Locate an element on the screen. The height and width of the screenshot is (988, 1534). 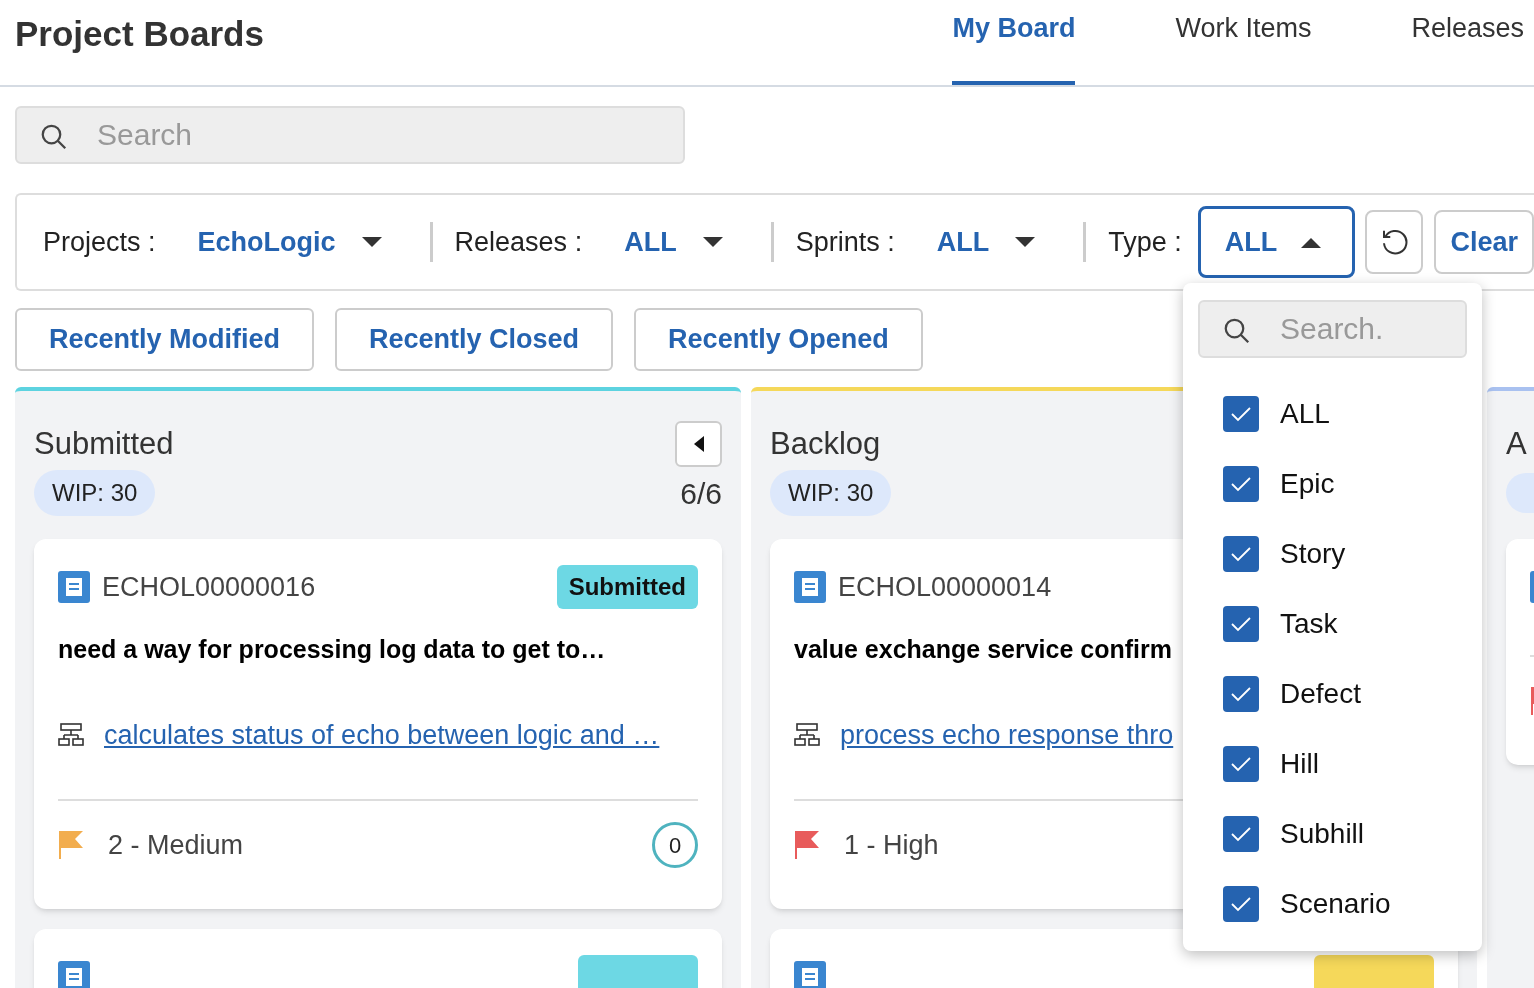
column-title: A is located at coordinates (1516, 443).